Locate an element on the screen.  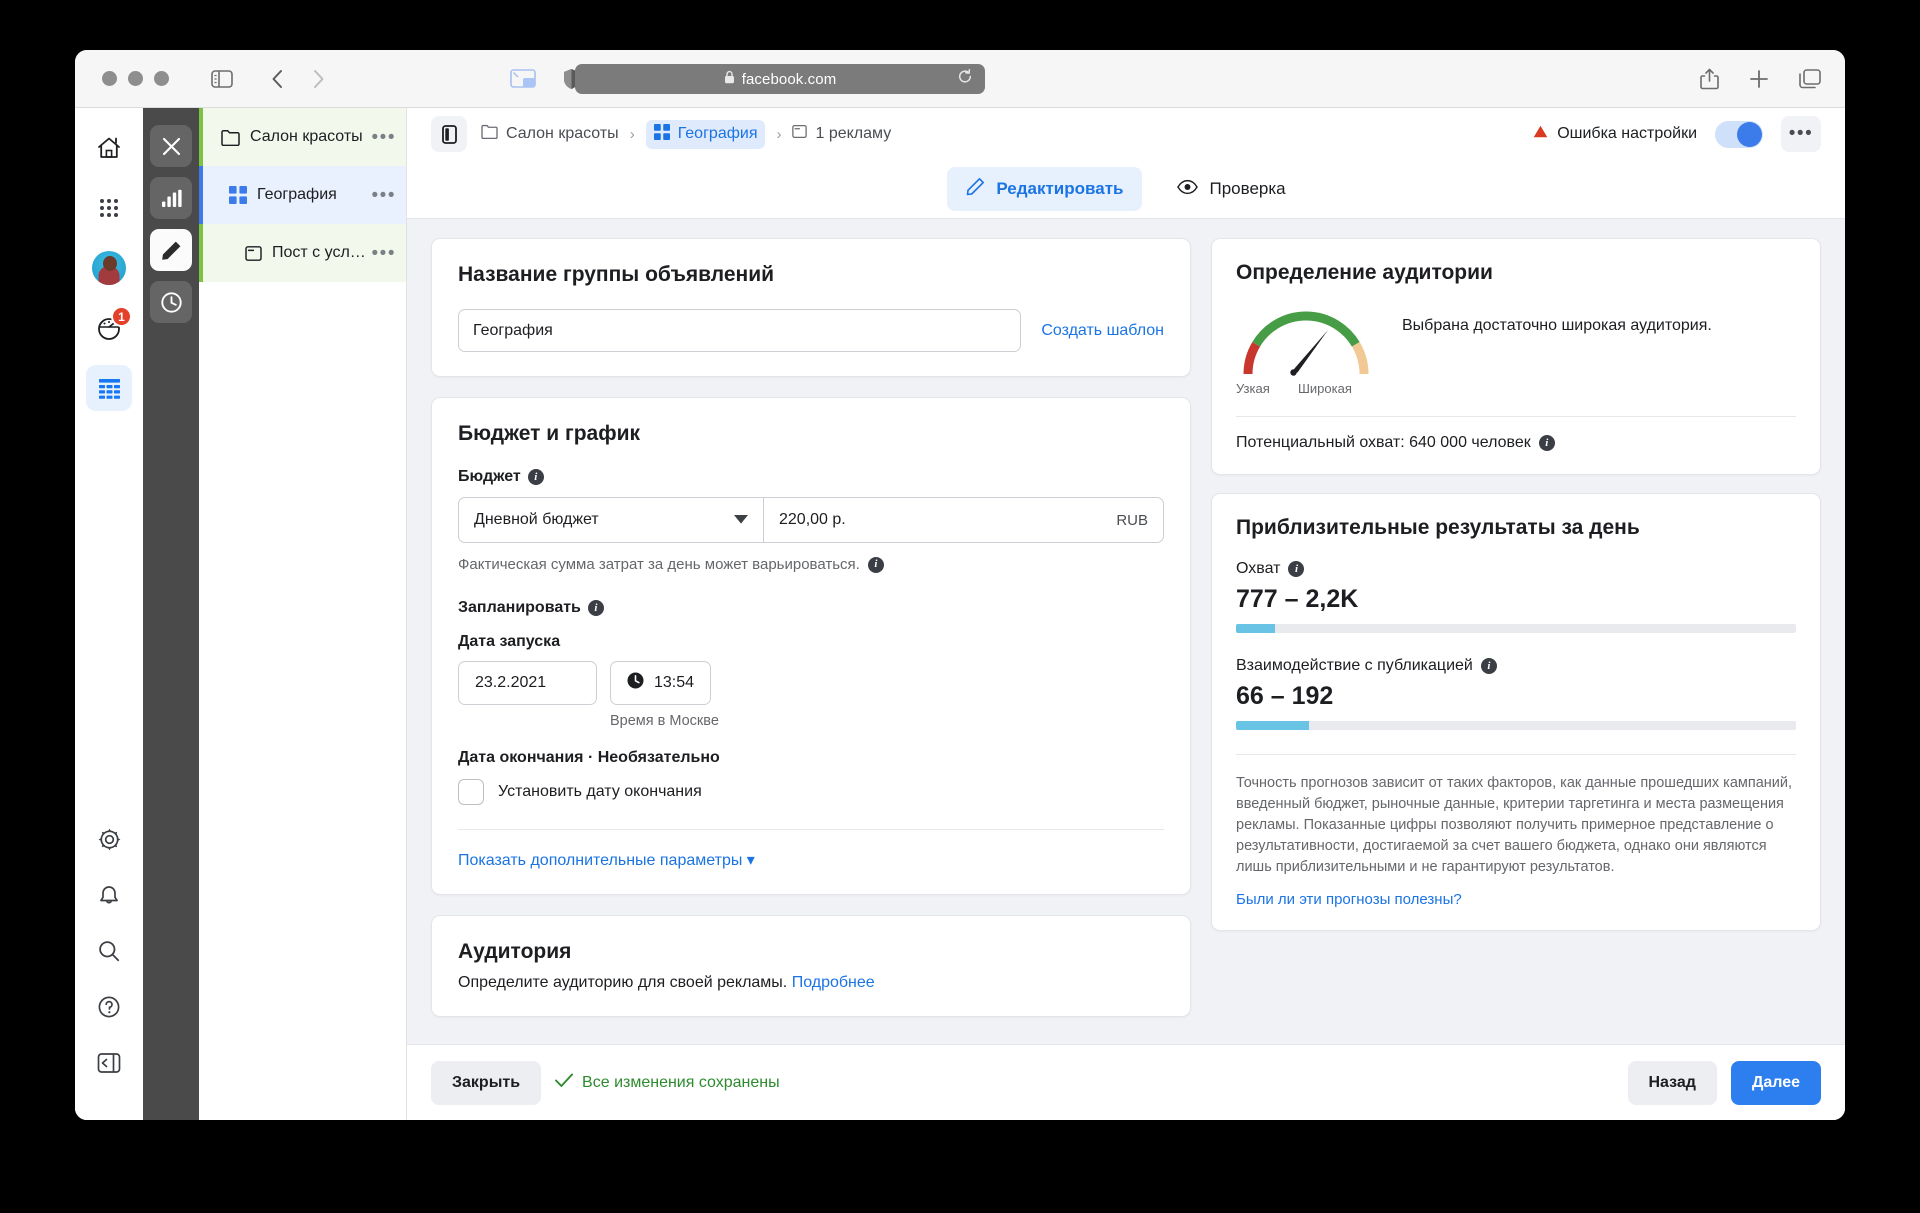
help-icon is located at coordinates (109, 1007).